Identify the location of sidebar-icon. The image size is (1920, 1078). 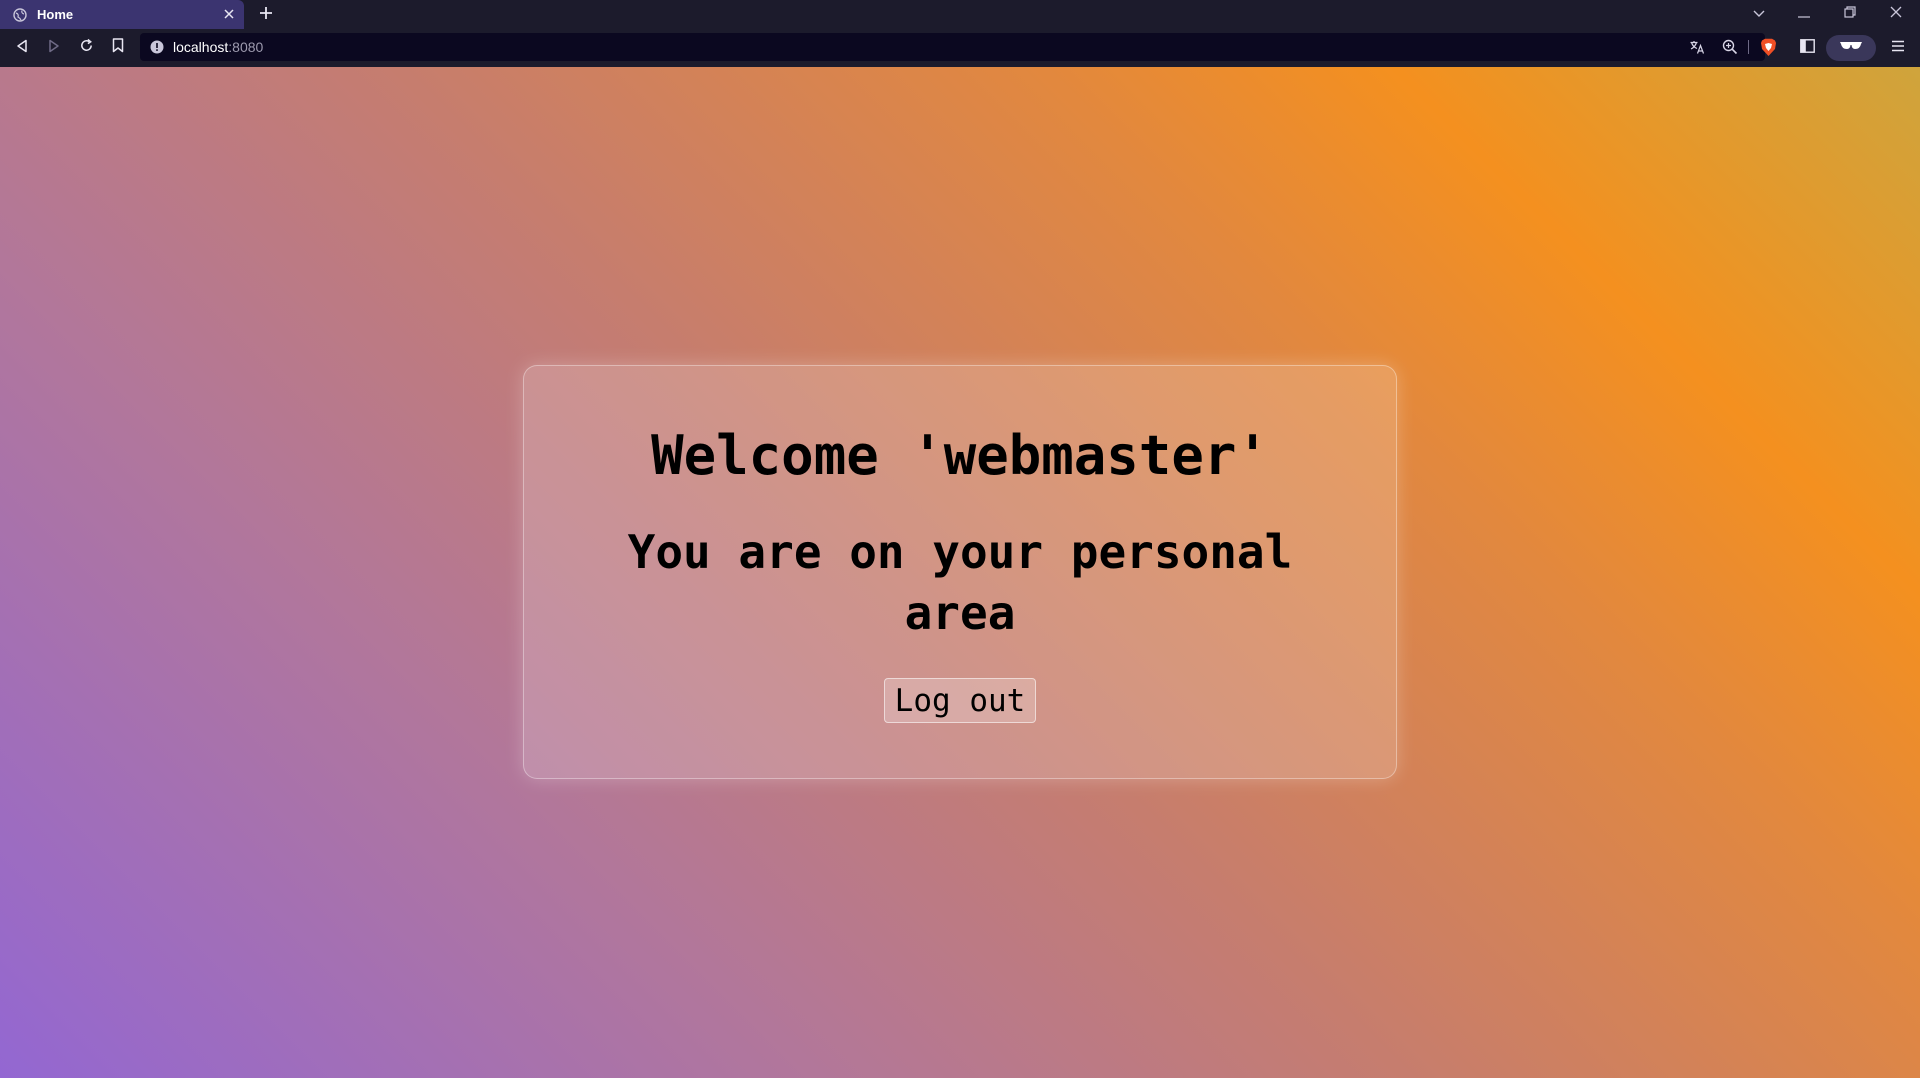
(1807, 48).